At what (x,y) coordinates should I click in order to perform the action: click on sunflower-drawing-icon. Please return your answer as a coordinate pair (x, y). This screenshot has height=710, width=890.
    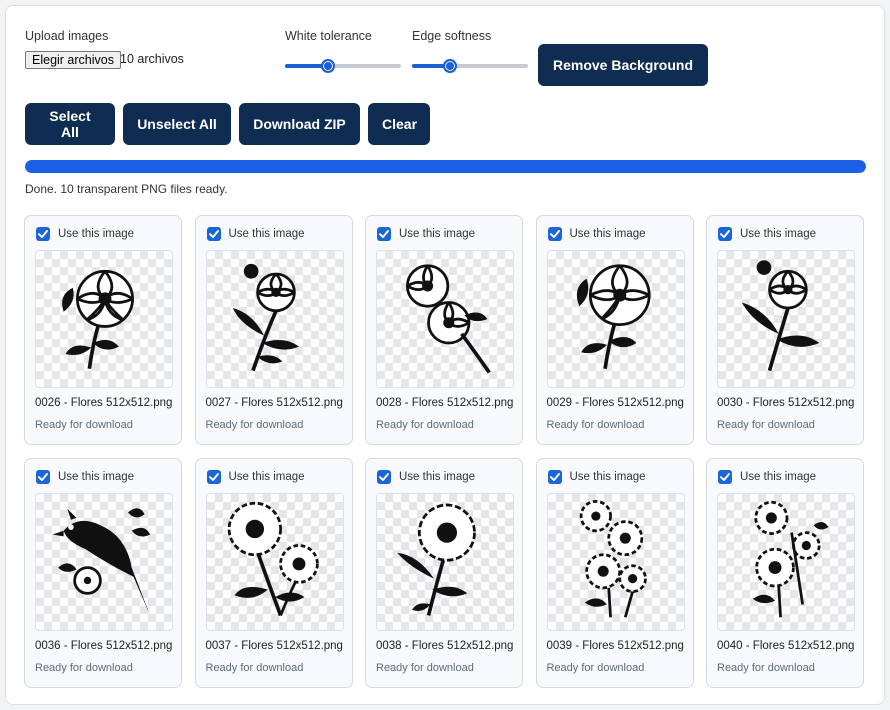
    Looking at the image, I should click on (273, 559).